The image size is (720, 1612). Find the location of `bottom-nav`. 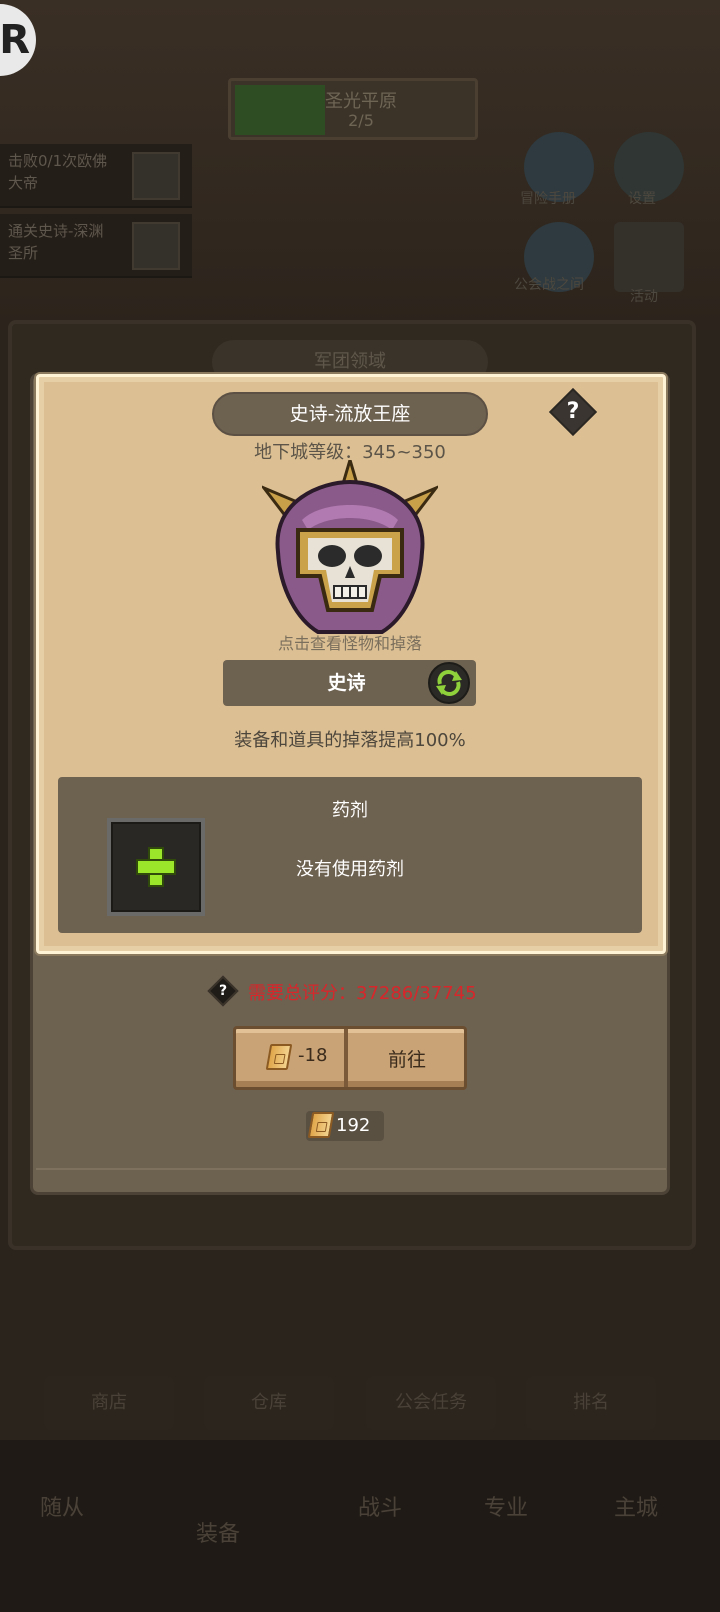

bottom-nav is located at coordinates (360, 1526).